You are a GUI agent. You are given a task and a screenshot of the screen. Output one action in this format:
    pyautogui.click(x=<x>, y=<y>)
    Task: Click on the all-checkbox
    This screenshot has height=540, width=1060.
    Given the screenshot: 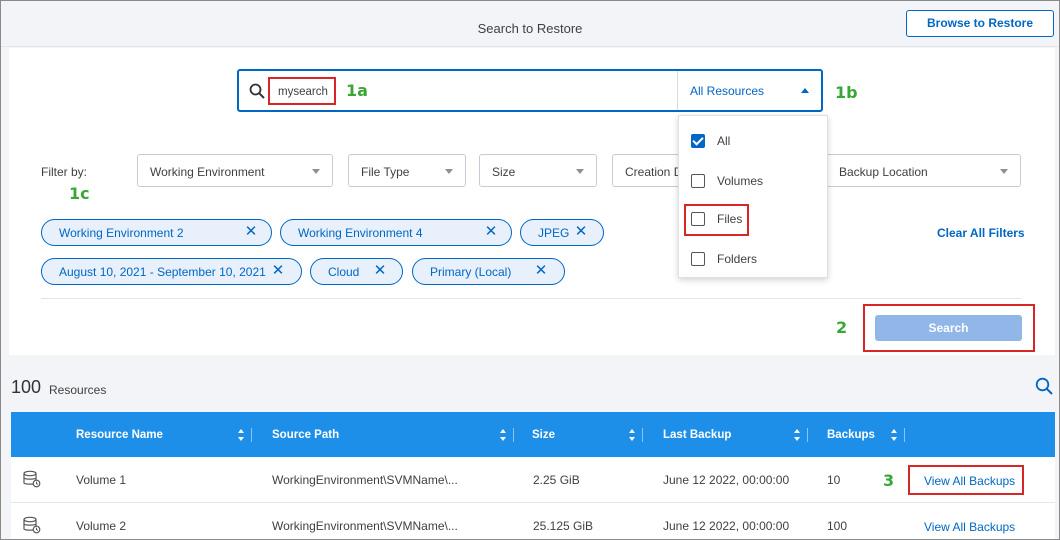 What is the action you would take?
    pyautogui.click(x=698, y=141)
    